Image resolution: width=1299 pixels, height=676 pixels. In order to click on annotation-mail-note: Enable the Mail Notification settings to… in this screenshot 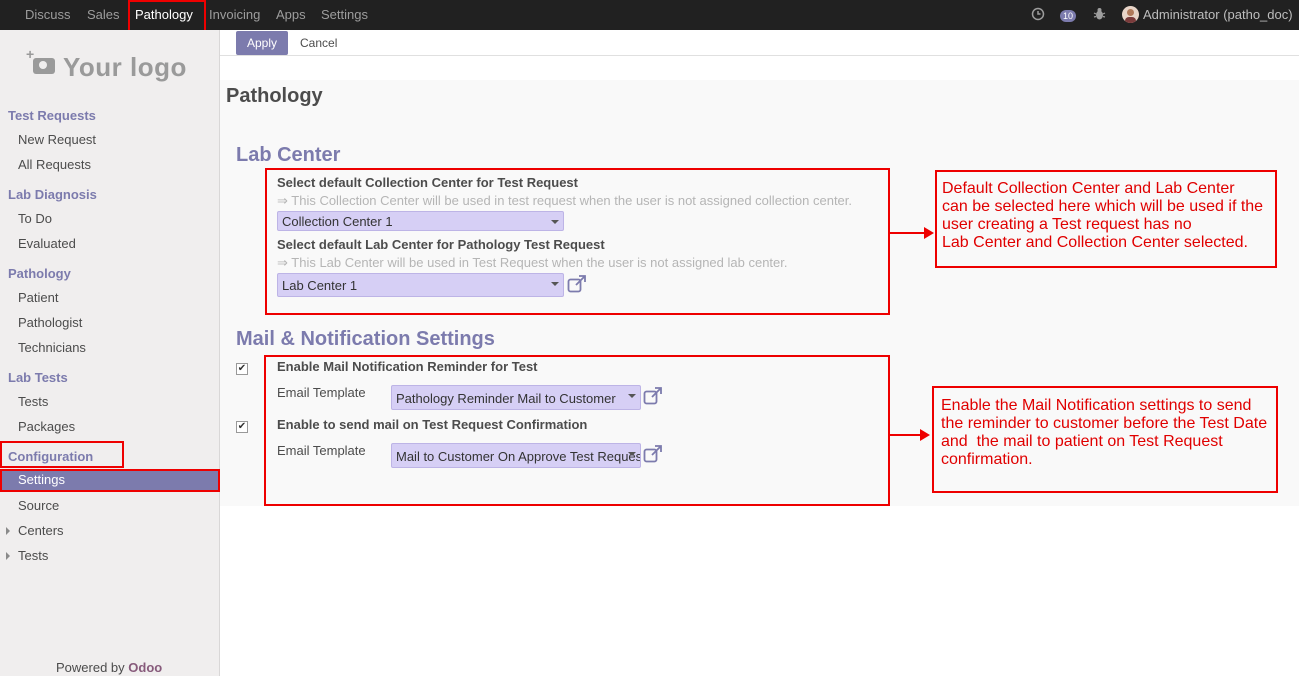, I will do `click(1104, 432)`.